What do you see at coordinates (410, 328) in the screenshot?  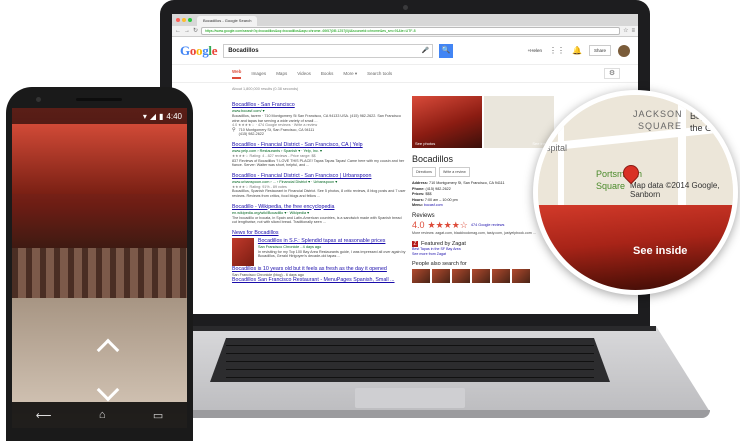 I see `laptop-hinge` at bounding box center [410, 328].